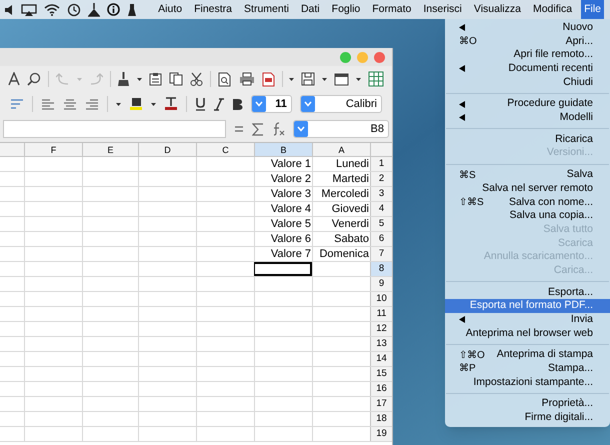 This screenshot has height=445, width=610. What do you see at coordinates (310, 9) in the screenshot?
I see `menu-item: Dati` at bounding box center [310, 9].